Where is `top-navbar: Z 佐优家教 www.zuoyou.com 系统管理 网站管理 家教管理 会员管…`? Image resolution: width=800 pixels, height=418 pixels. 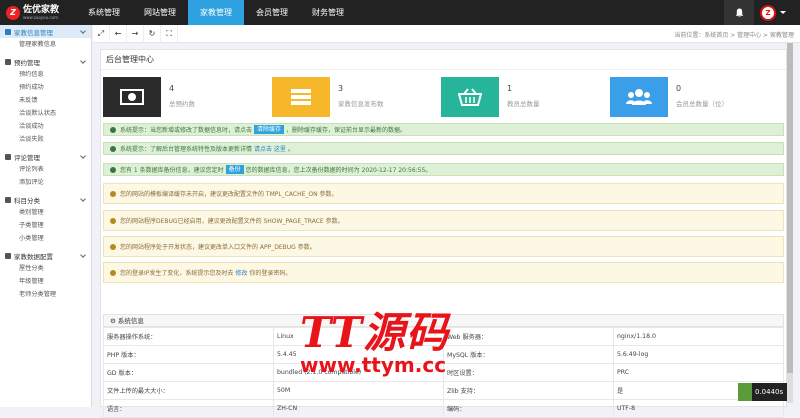 top-navbar: Z 佐优家教 www.zuoyou.com 系统管理 网站管理 家教管理 会员管… is located at coordinates (400, 12).